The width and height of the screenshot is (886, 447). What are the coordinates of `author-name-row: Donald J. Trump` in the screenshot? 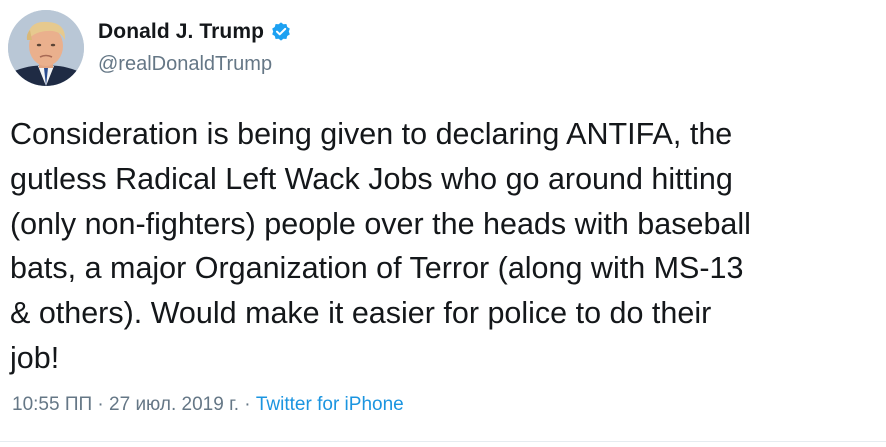 It's located at (195, 32).